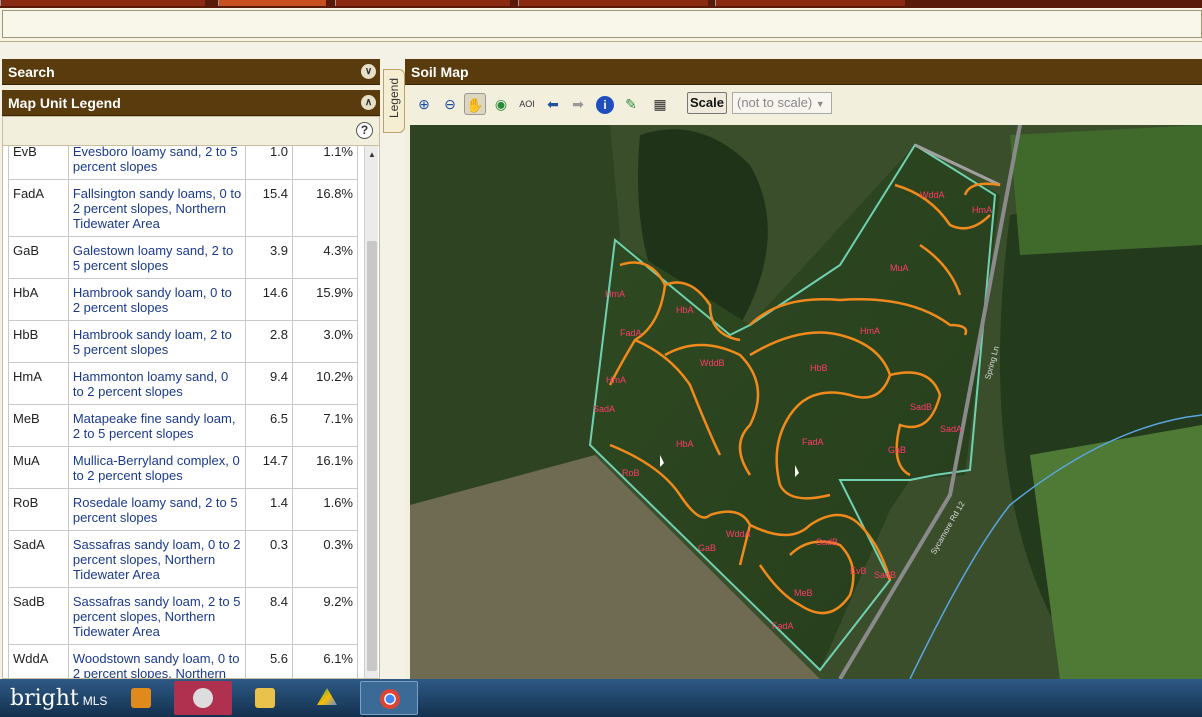 This screenshot has width=1202, height=717. I want to click on aoi-icon: AOI, so click(527, 104).